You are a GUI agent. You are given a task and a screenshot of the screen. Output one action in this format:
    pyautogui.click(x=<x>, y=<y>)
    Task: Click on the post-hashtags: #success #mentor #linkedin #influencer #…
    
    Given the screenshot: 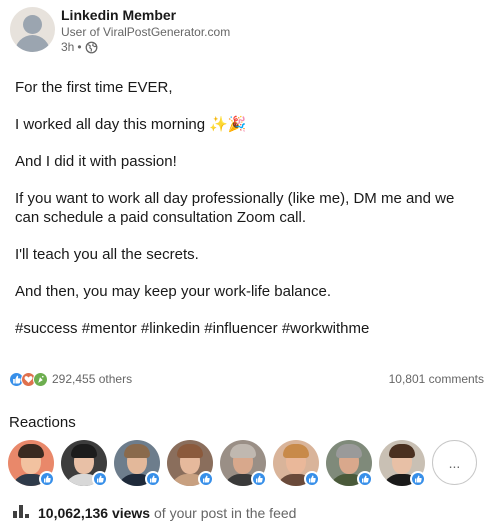 What is the action you would take?
    pyautogui.click(x=245, y=328)
    